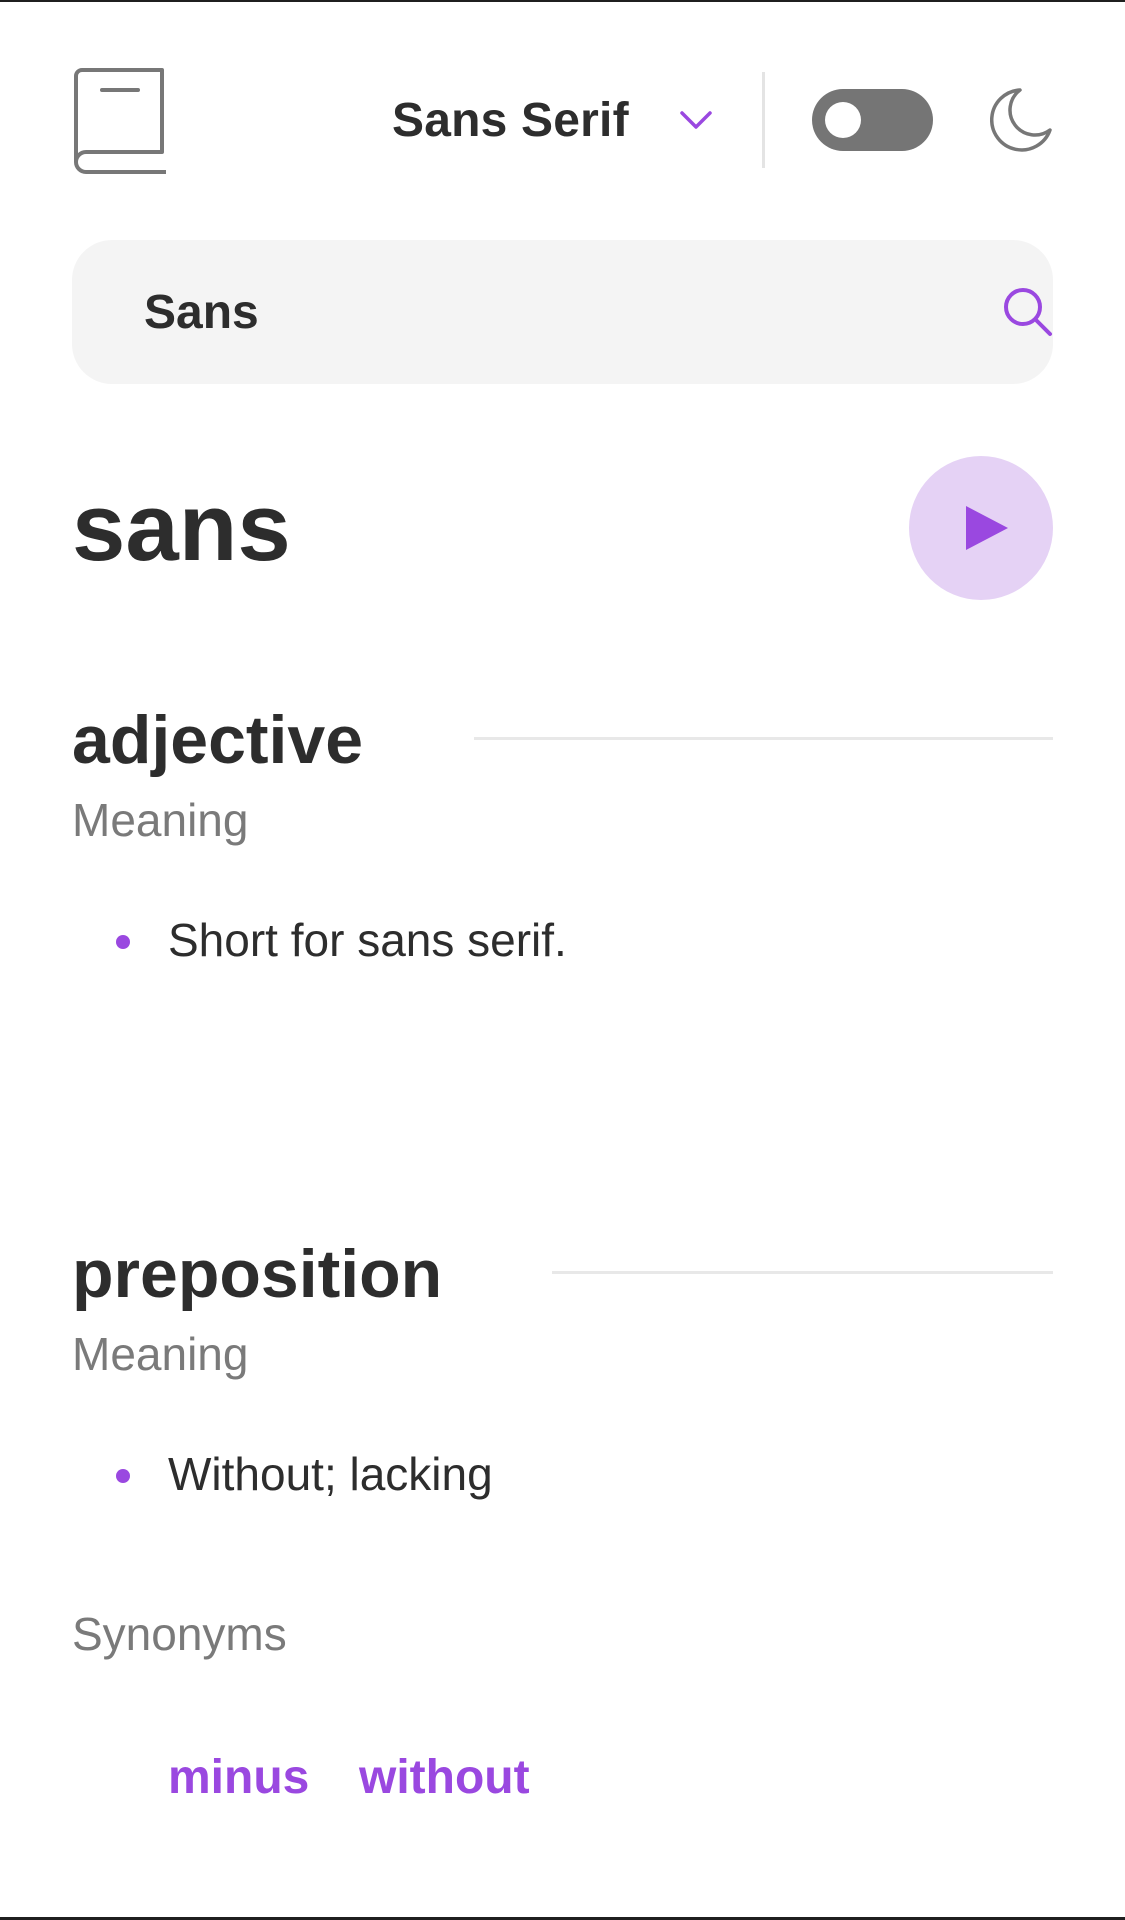 The image size is (1125, 1920). Describe the element at coordinates (872, 120) in the screenshot. I see `theme-toggle` at that location.